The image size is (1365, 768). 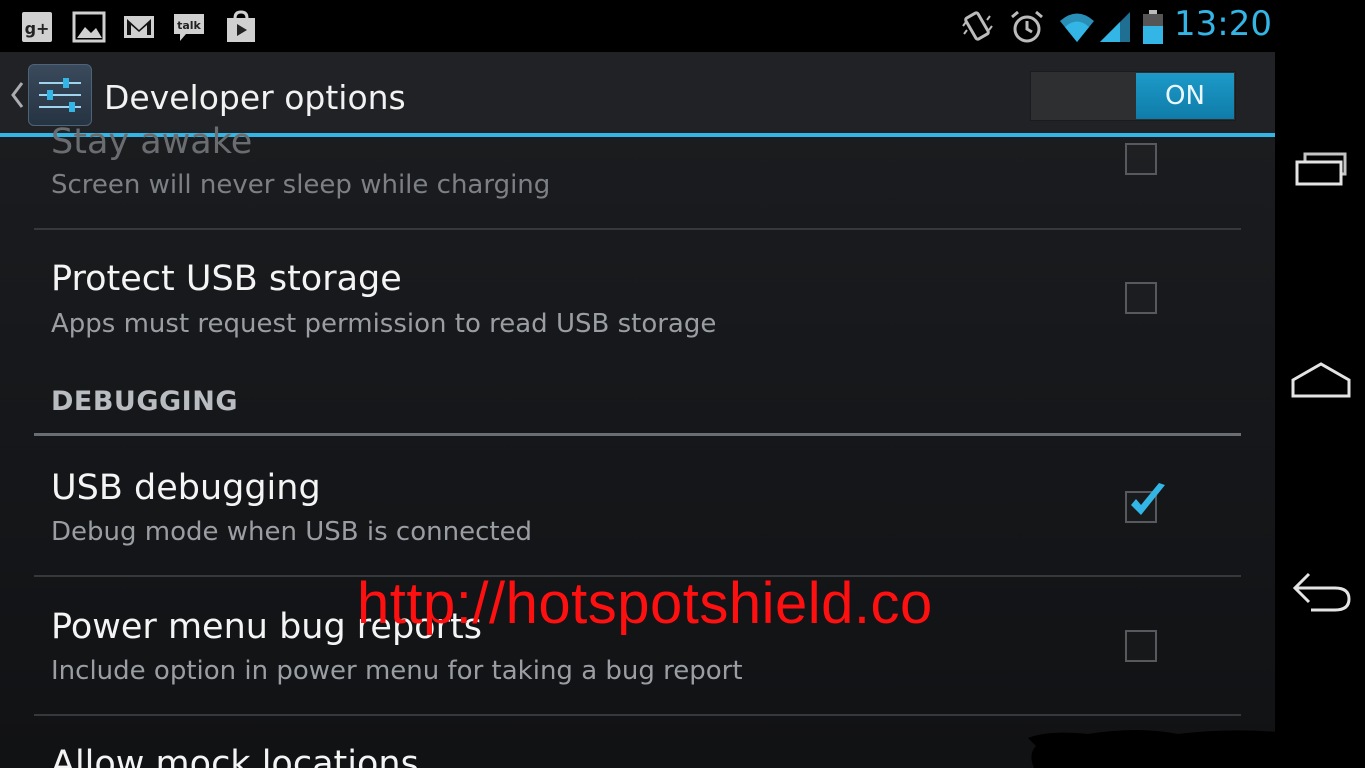 What do you see at coordinates (1077, 27) in the screenshot?
I see `wifi-icon` at bounding box center [1077, 27].